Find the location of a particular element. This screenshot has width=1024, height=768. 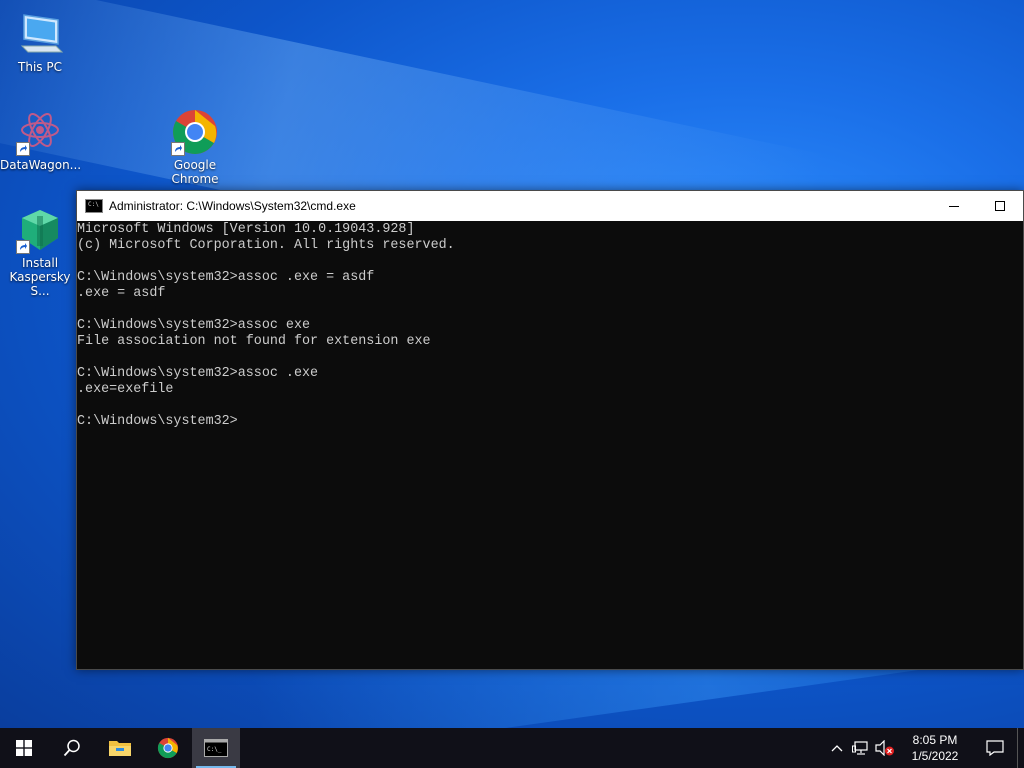

cmd-app-icon: C:\ is located at coordinates (94, 206).